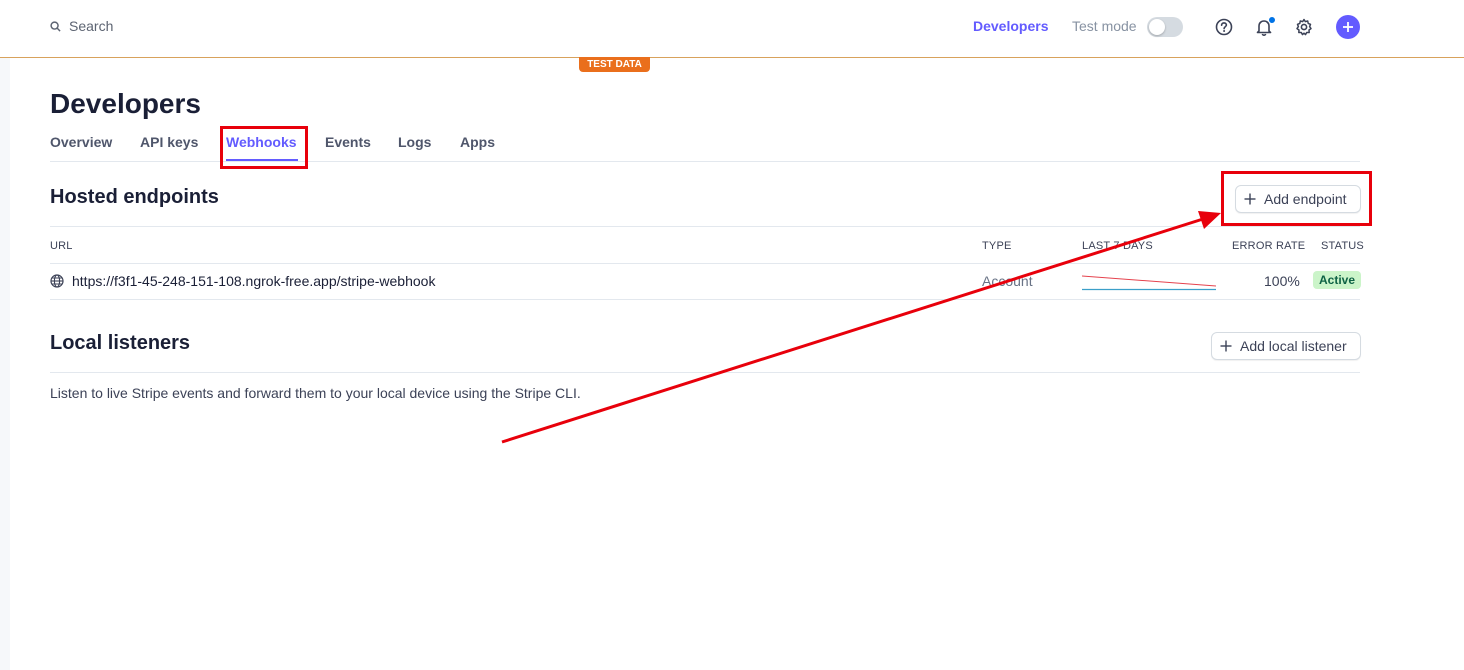 Image resolution: width=1464 pixels, height=670 pixels. Describe the element at coordinates (1104, 26) in the screenshot. I see `test-mode-label: Test mode` at that location.